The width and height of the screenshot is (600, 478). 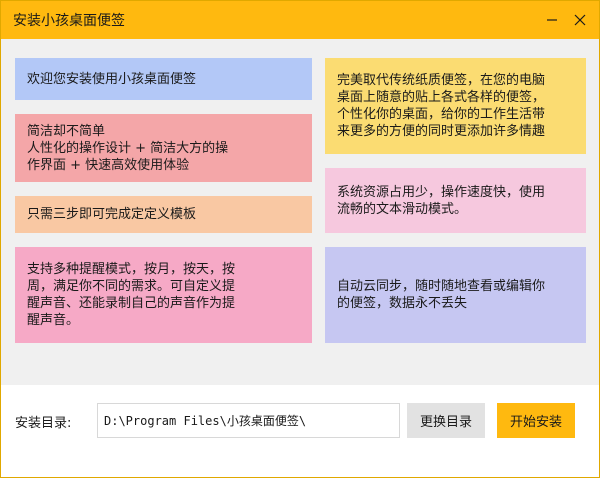 I want to click on feature-card-simple: 简洁却不简单 人性化的操作设计 + 简洁大方的操 作界面 + 快速高效使用体验, so click(x=163, y=148).